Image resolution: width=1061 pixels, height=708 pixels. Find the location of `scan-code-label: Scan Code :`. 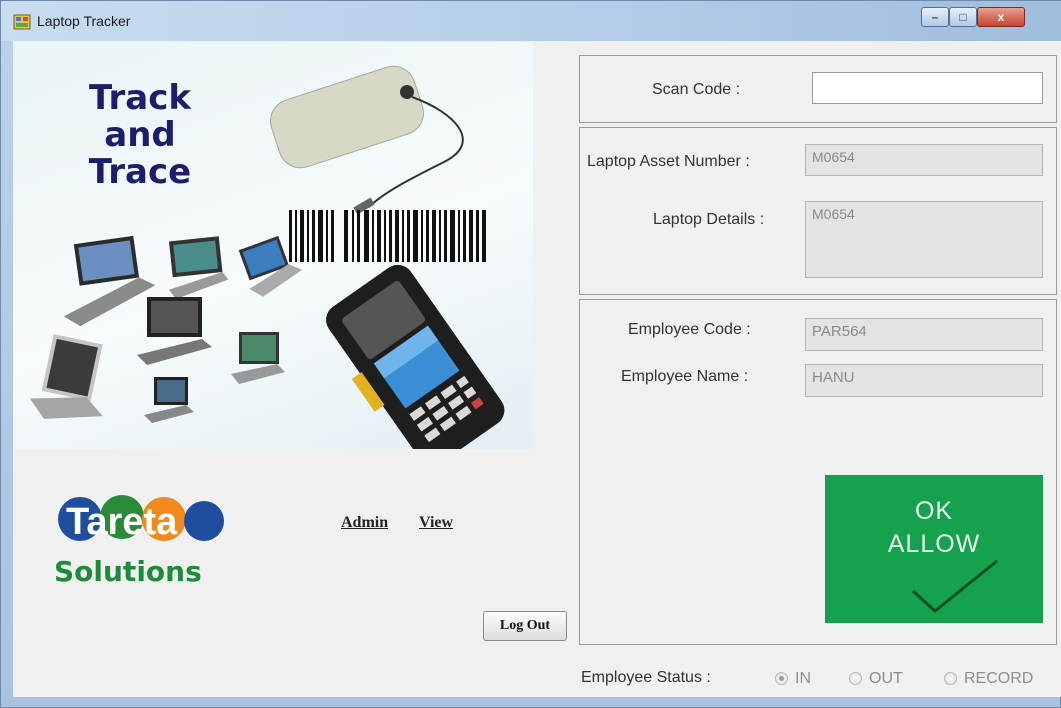

scan-code-label: Scan Code : is located at coordinates (696, 89).